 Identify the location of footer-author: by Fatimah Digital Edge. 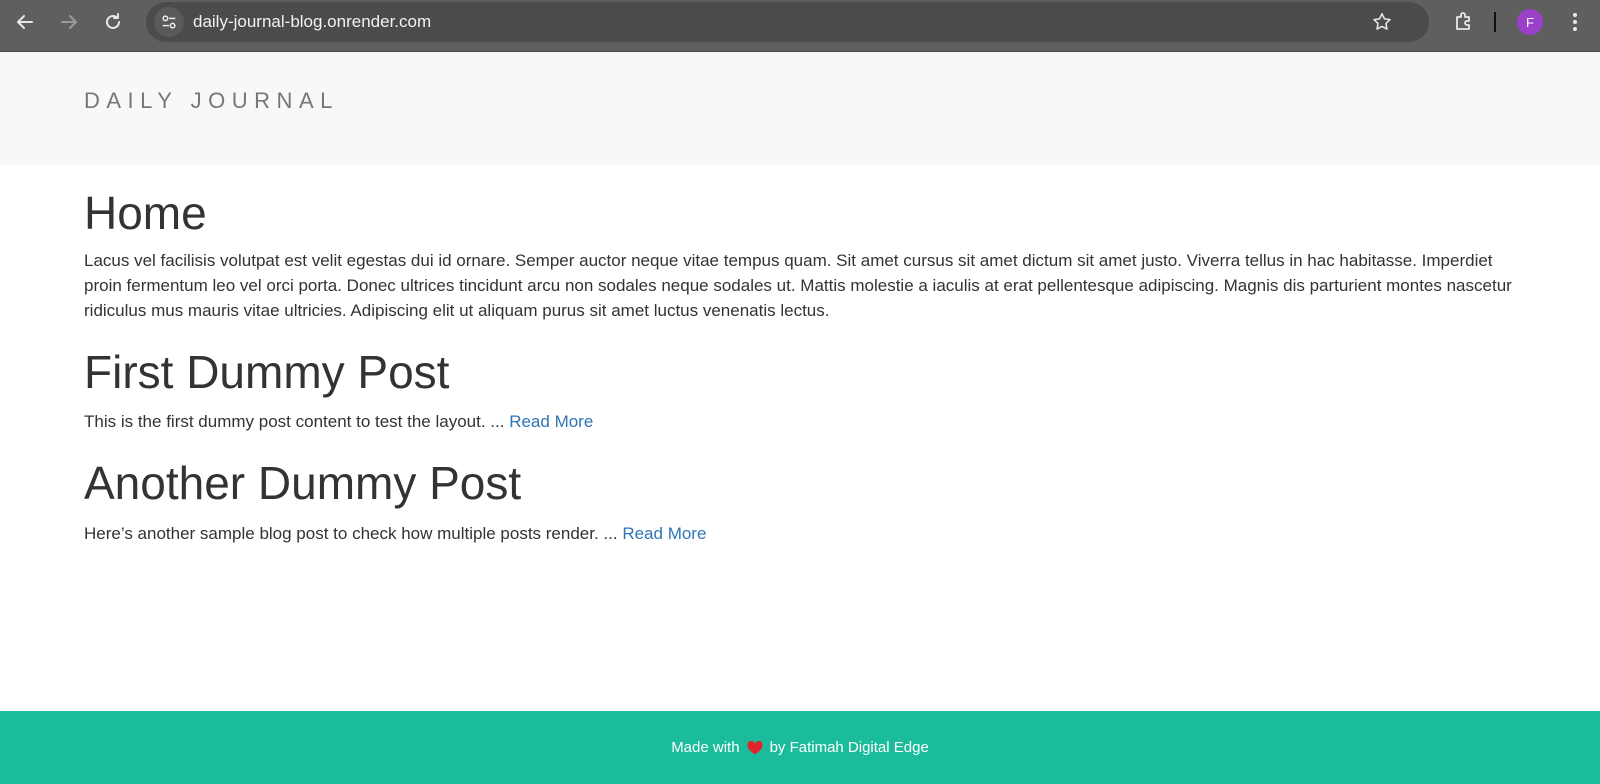
(849, 747).